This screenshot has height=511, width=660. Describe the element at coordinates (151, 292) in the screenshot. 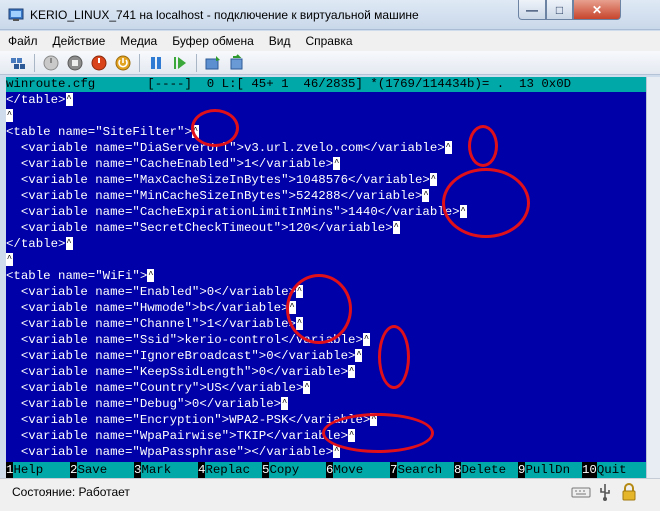

I see `editor-line-text: <variable name="Enabled">0</variable>` at that location.